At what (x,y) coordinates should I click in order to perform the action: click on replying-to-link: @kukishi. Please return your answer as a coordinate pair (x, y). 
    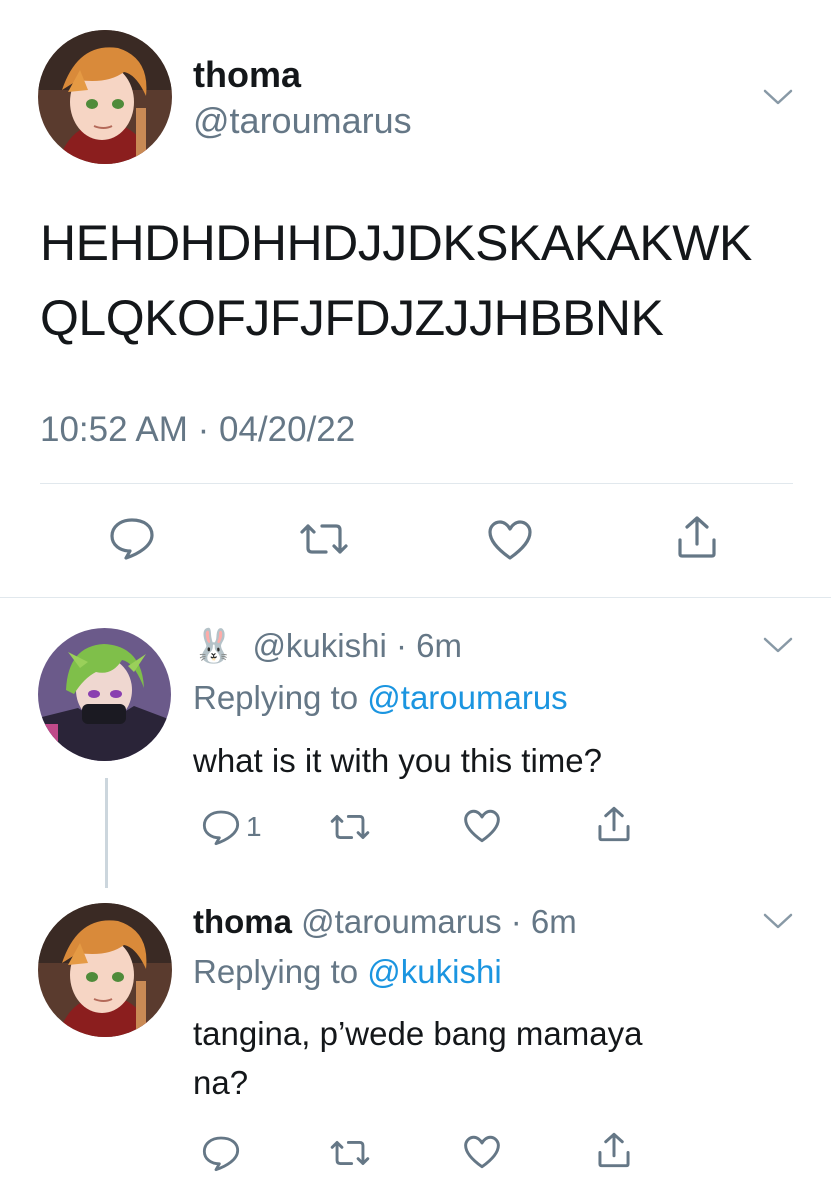
    Looking at the image, I should click on (434, 971).